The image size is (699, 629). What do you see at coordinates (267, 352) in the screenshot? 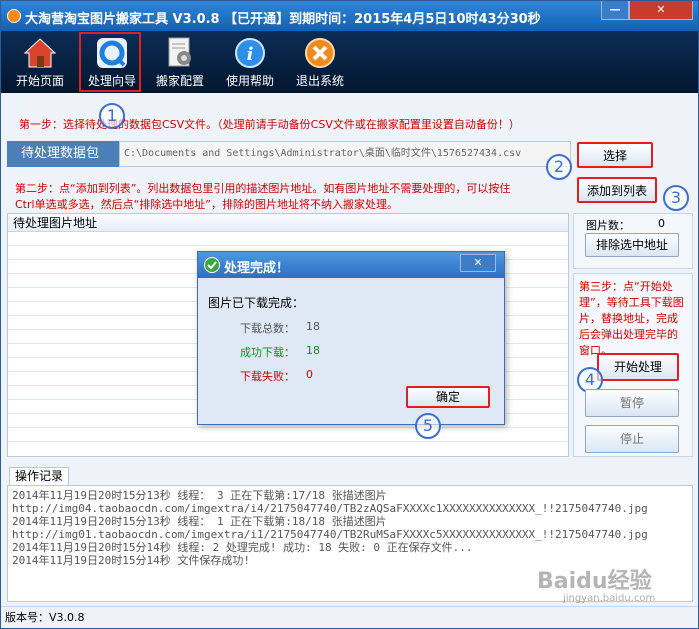
I see `success-label: 成功下载：` at bounding box center [267, 352].